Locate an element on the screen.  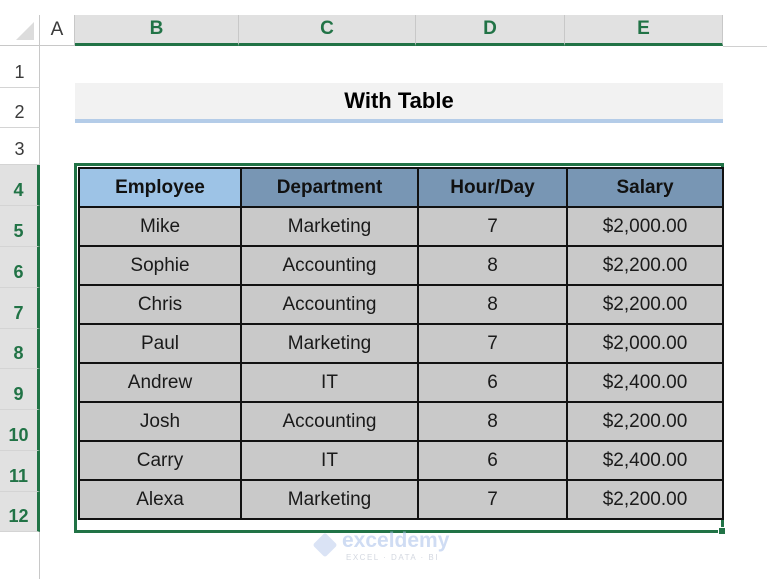
table-row: Andrew IT 6 $2,400.00 is located at coordinates (401, 382).